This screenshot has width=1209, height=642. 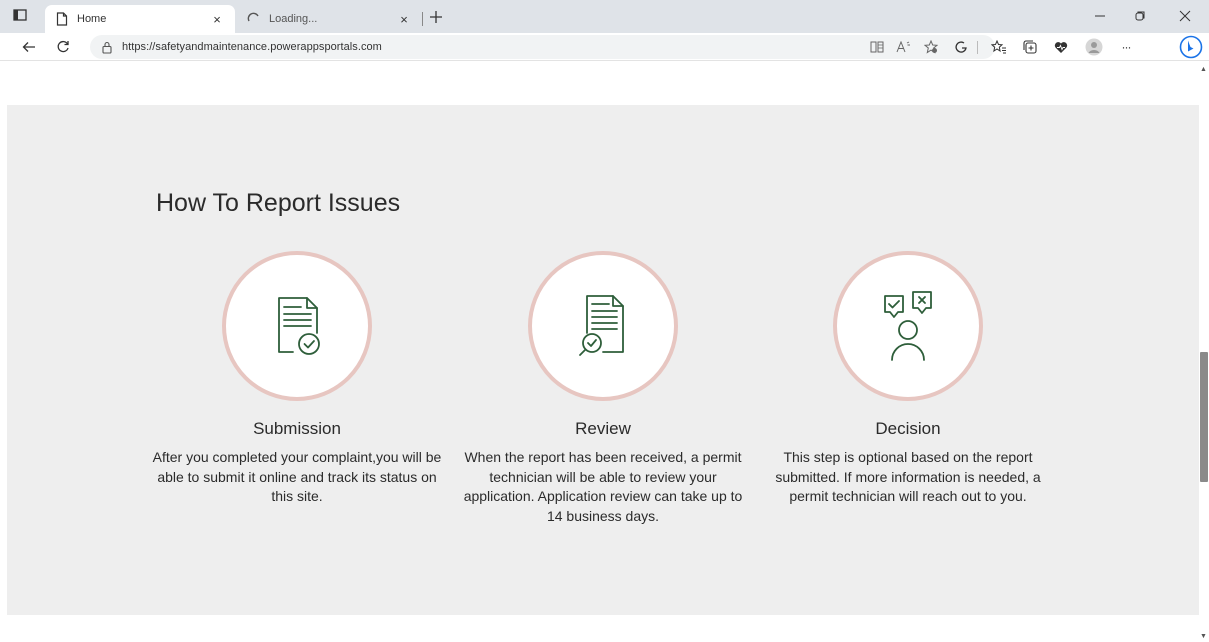 What do you see at coordinates (1203, 69) in the screenshot?
I see `scroll-up-icon: ▲` at bounding box center [1203, 69].